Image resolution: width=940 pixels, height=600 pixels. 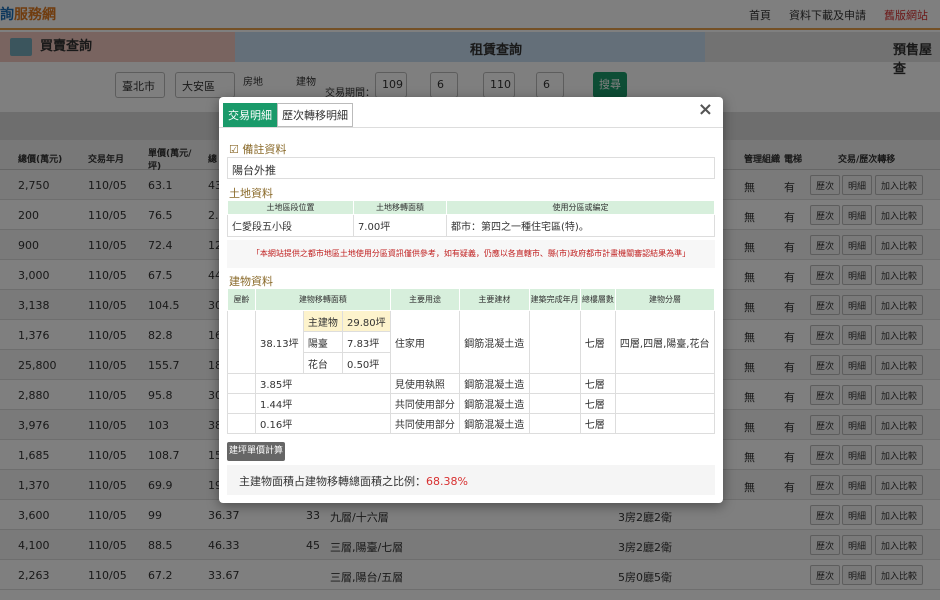 What do you see at coordinates (400, 225) in the screenshot?
I see `land-area: 7.00坪` at bounding box center [400, 225].